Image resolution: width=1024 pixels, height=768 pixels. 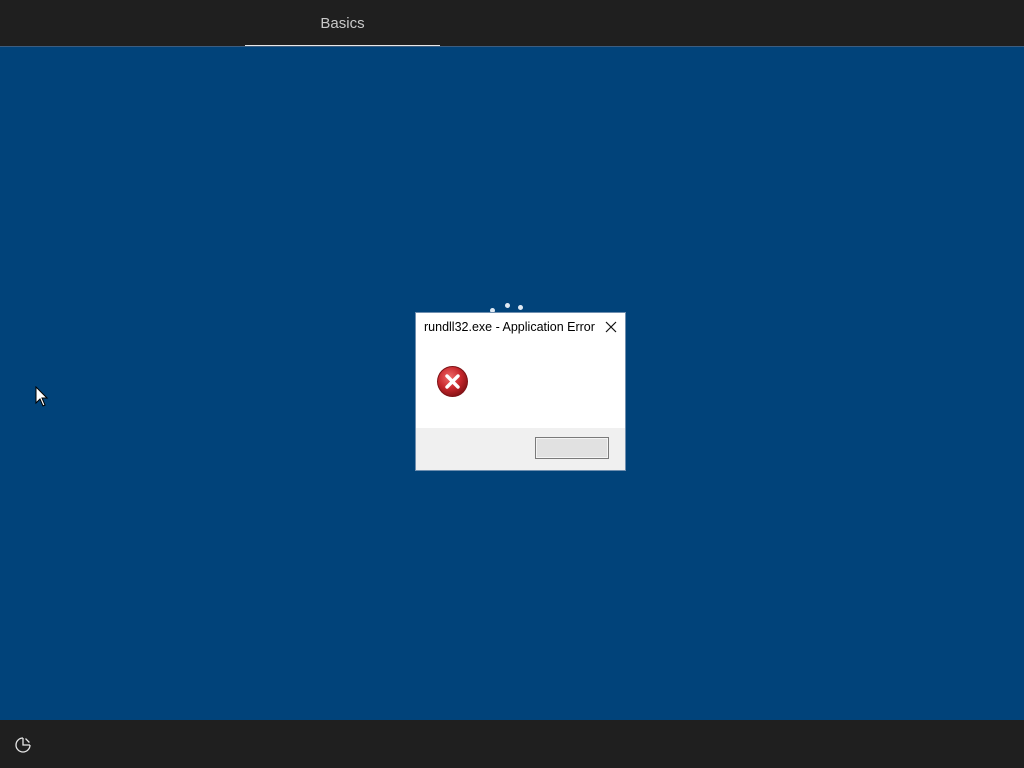 What do you see at coordinates (512, 744) in the screenshot?
I see `bottom-bar` at bounding box center [512, 744].